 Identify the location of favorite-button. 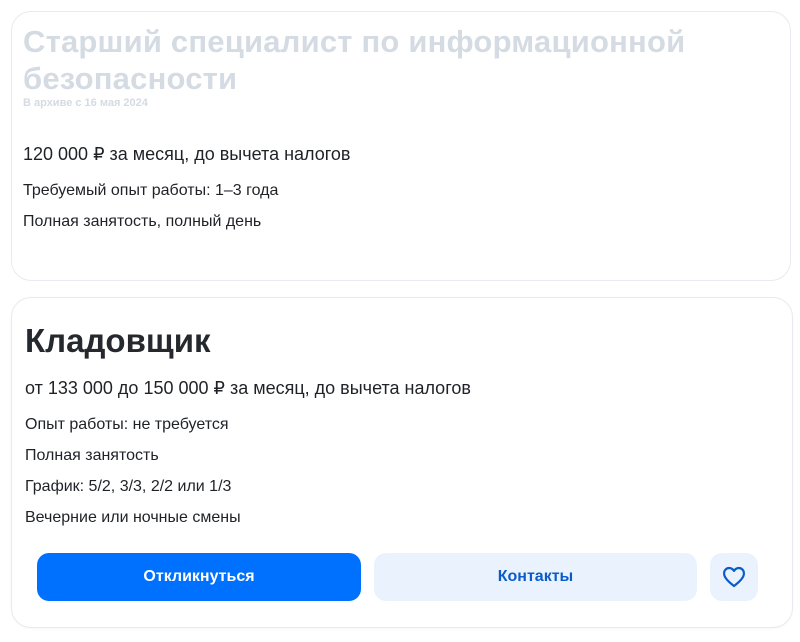
(734, 577).